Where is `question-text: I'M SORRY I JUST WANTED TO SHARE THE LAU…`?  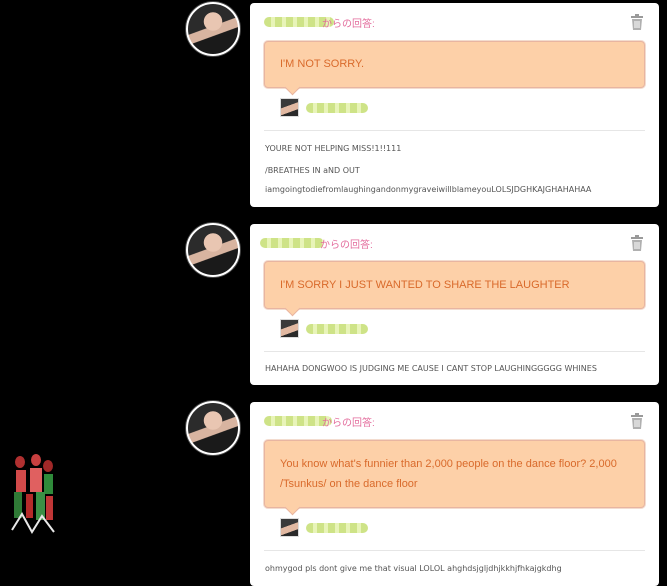 question-text: I'M SORRY I JUST WANTED TO SHARE THE LAU… is located at coordinates (425, 285).